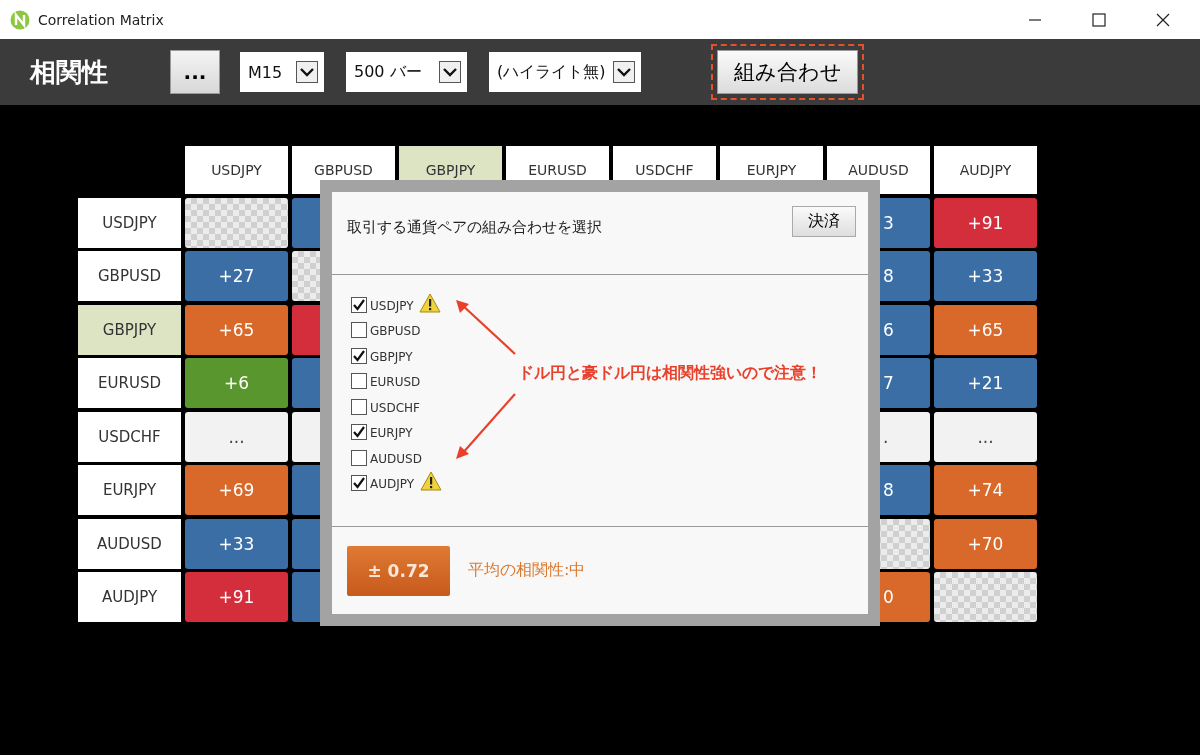 The width and height of the screenshot is (1200, 755). Describe the element at coordinates (20, 19) in the screenshot. I see `app-logo-icon` at that location.